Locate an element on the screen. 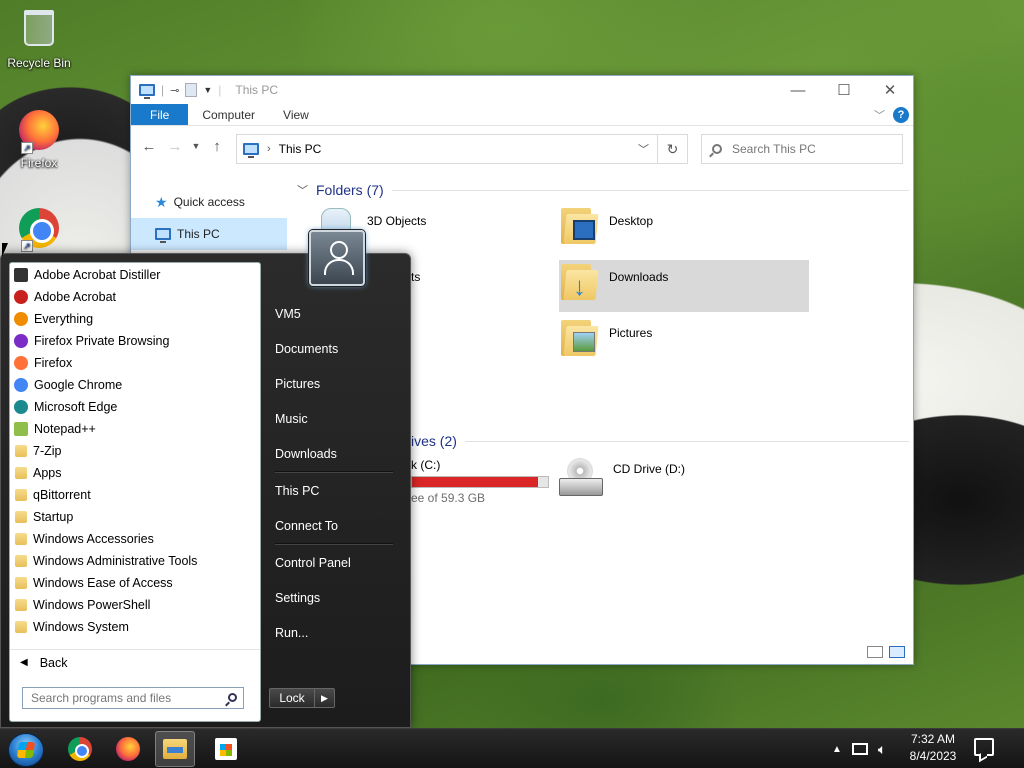 This screenshot has height=768, width=1024. maximize-button: ☐ is located at coordinates (844, 90).